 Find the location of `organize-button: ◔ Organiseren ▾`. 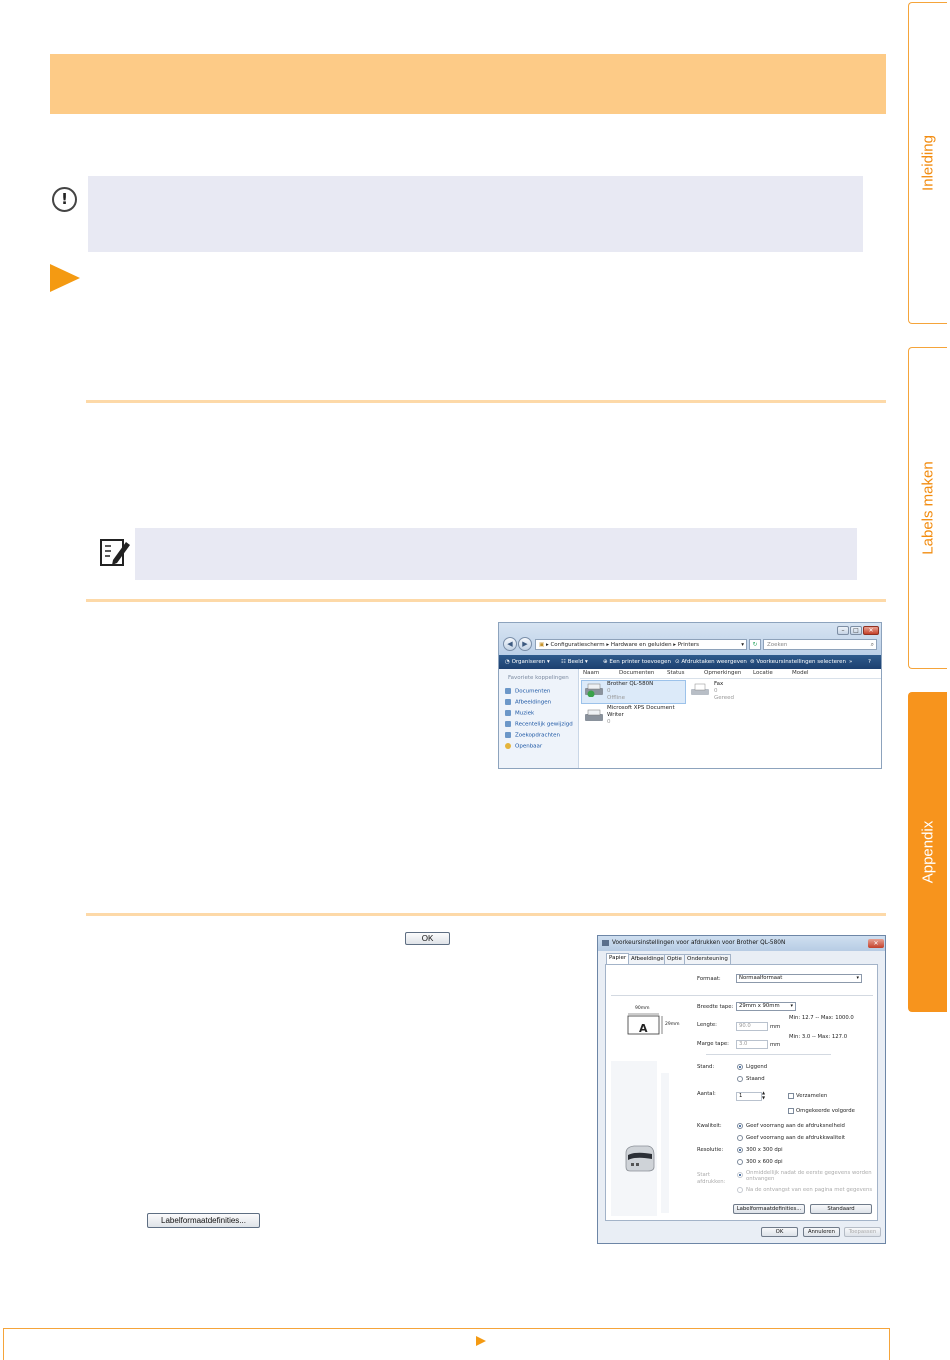

organize-button: ◔ Organiseren ▾ is located at coordinates (527, 662).